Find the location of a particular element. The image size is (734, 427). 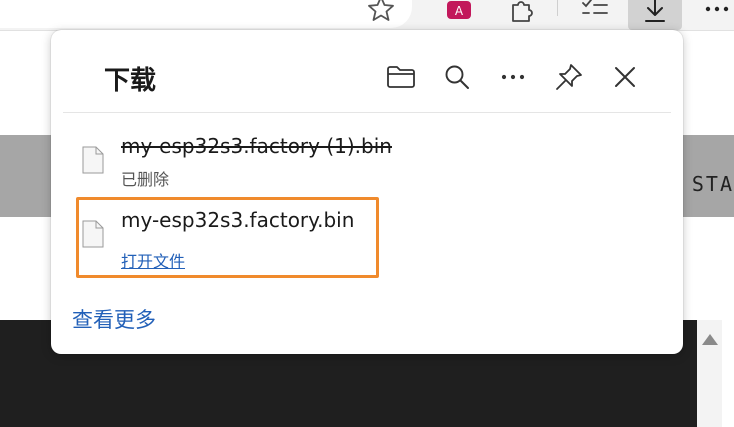

flyout-divider is located at coordinates (367, 112).